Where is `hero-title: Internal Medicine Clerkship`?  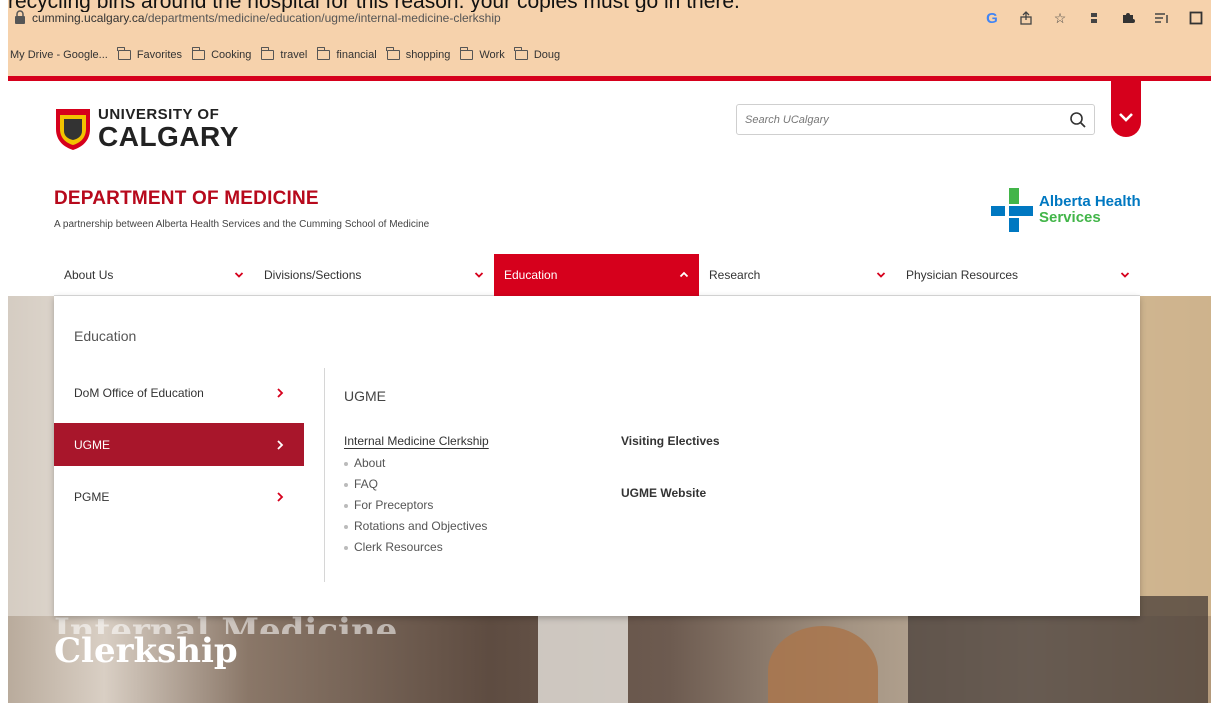 hero-title: Internal Medicine Clerkship is located at coordinates (225, 642).